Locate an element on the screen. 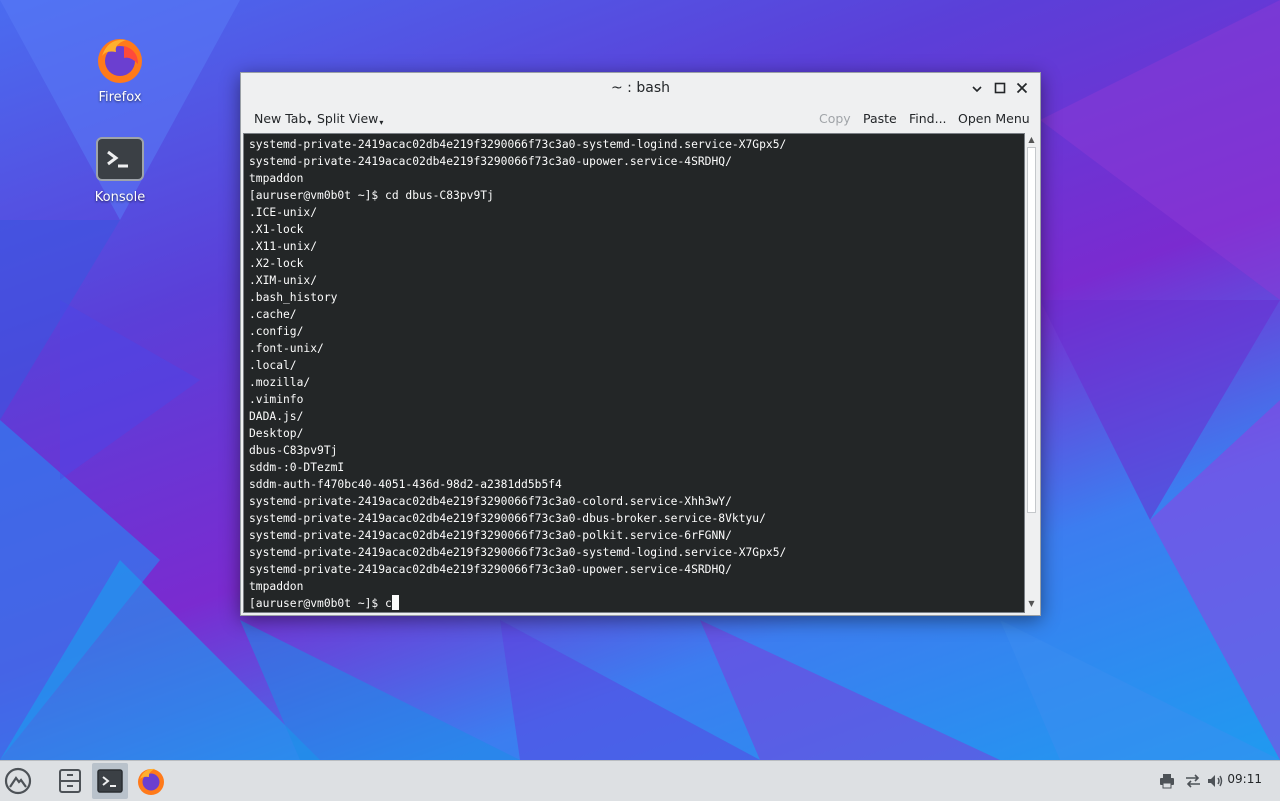 The height and width of the screenshot is (801, 1280). split-view-button: Split View▾ is located at coordinates (350, 119).